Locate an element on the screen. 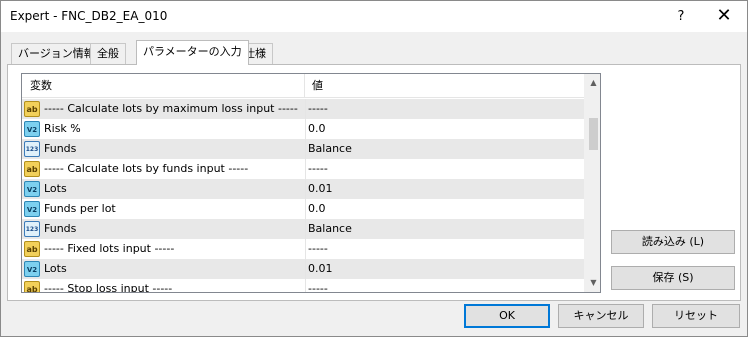 Image resolution: width=748 pixels, height=337 pixels. parameter-name: Risk % is located at coordinates (62, 128).